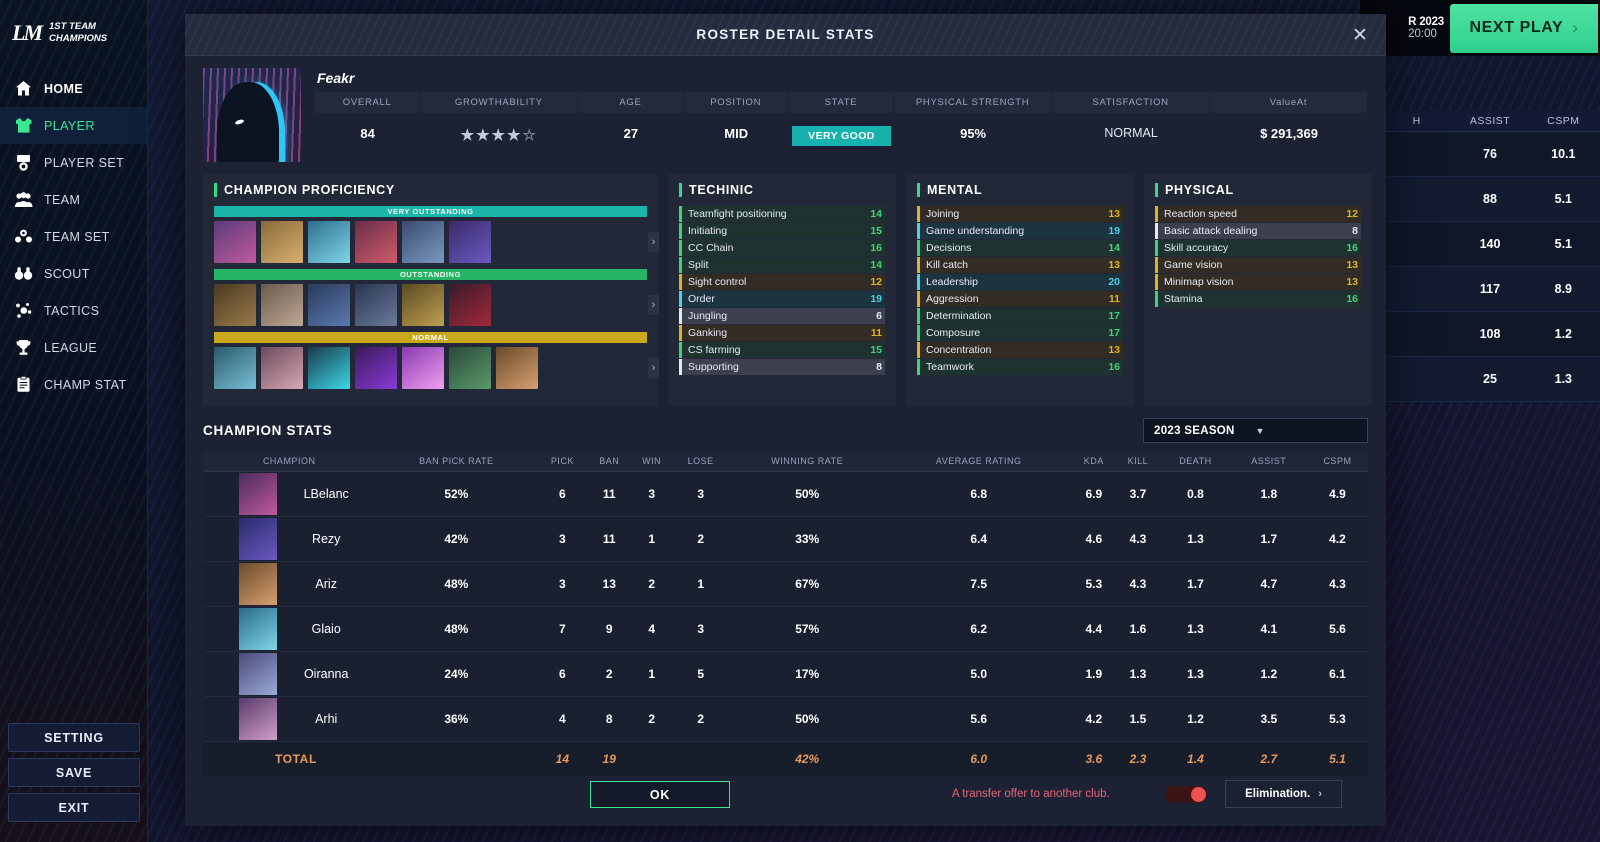 The height and width of the screenshot is (842, 1600). What do you see at coordinates (785, 629) in the screenshot?
I see `table-row: Glaio 48% 7 9 4 3 57% 6.2 4.4 1.6 1.3 4.1 5.6` at bounding box center [785, 629].